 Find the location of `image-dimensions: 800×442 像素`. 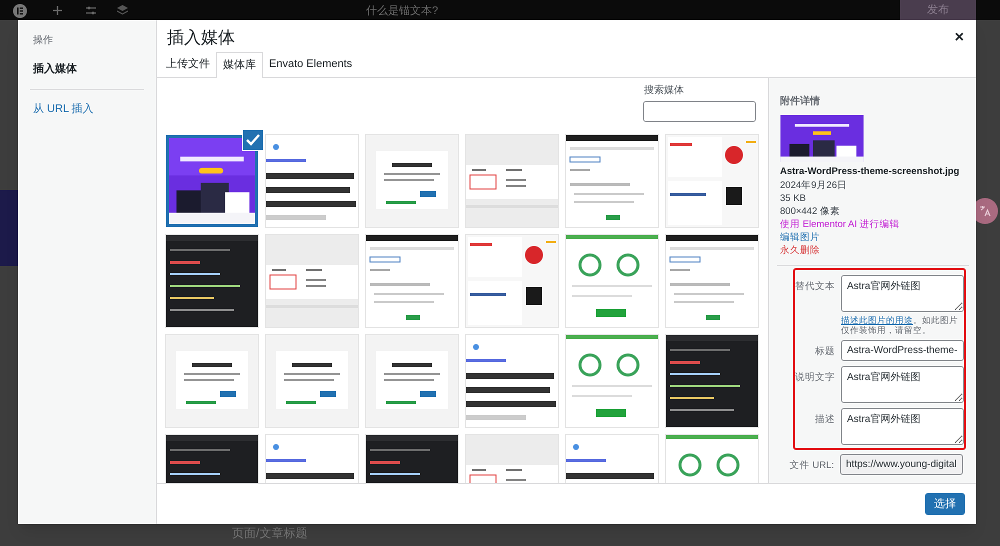

image-dimensions: 800×442 像素 is located at coordinates (810, 211).